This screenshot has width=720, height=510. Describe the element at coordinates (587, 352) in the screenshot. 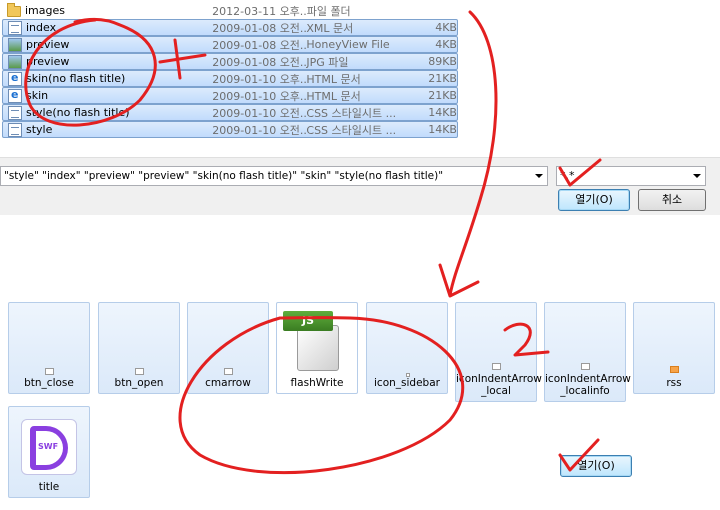

I see `thumbnail-item: iconIndentArrow _localinfo` at that location.